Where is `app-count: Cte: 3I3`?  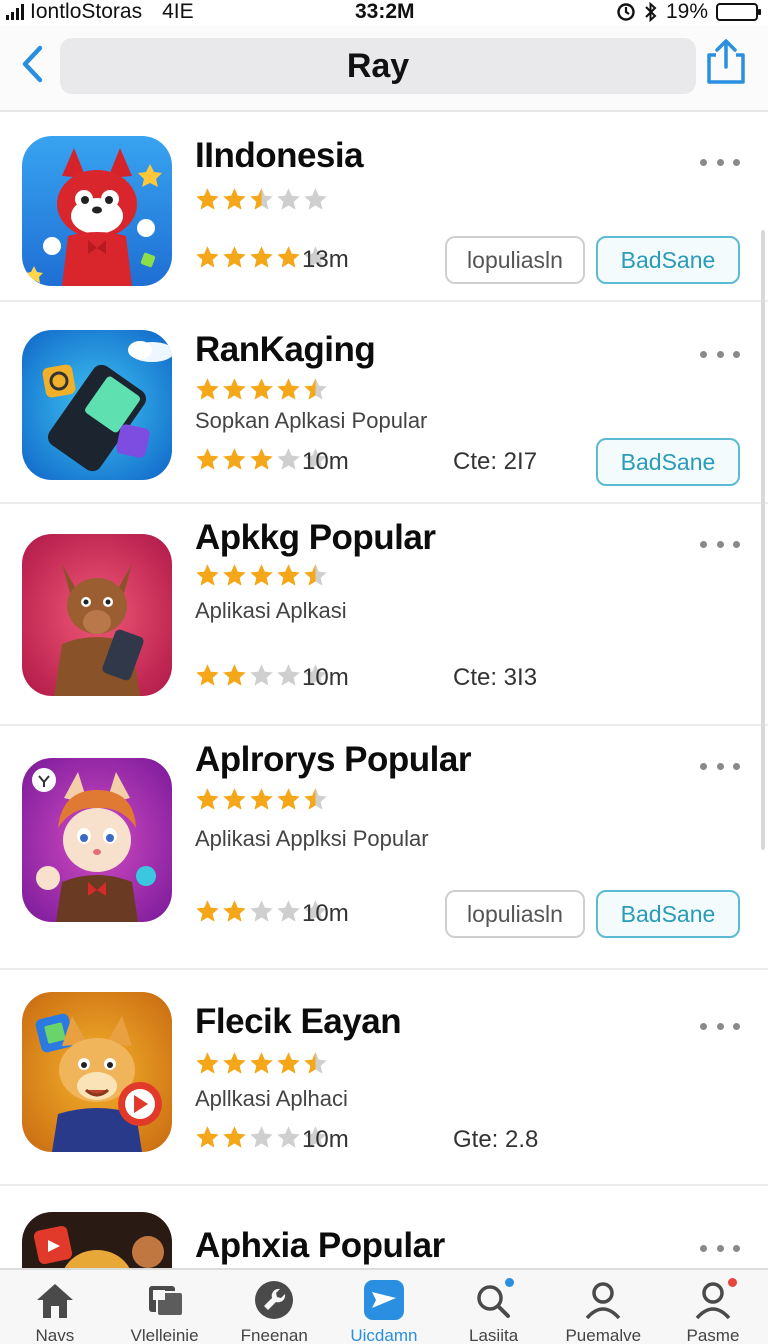
app-count: Cte: 3I3 is located at coordinates (495, 677).